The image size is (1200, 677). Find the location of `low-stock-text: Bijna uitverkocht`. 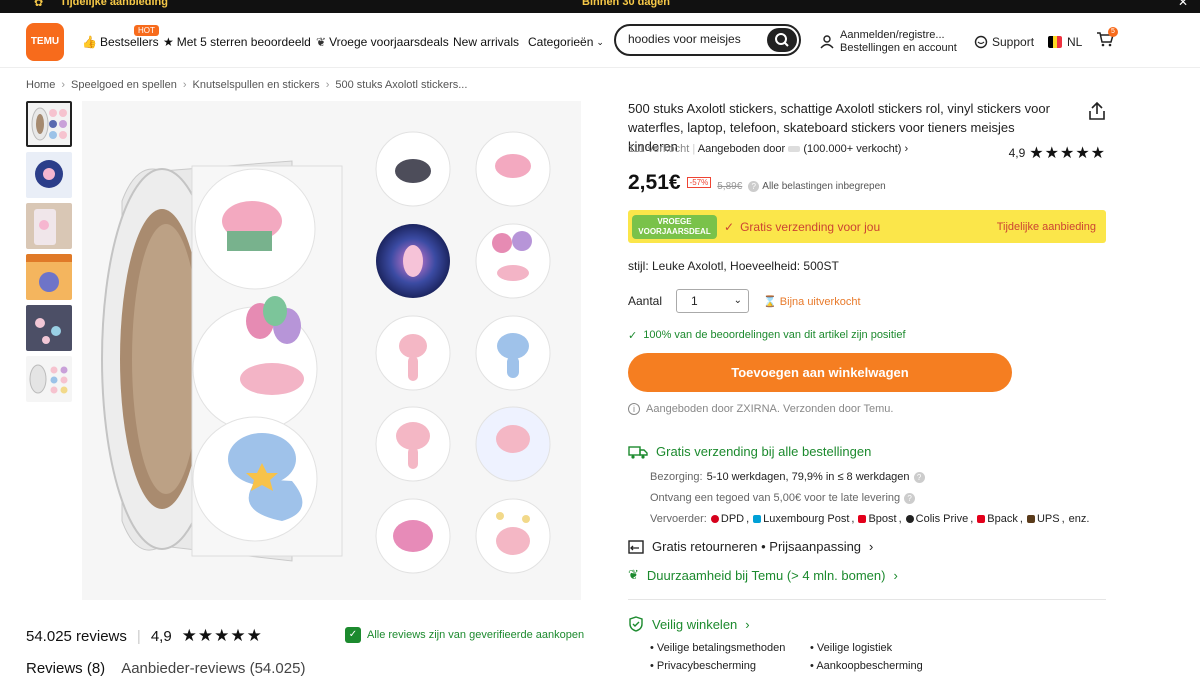

low-stock-text: Bijna uitverkocht is located at coordinates (820, 301).